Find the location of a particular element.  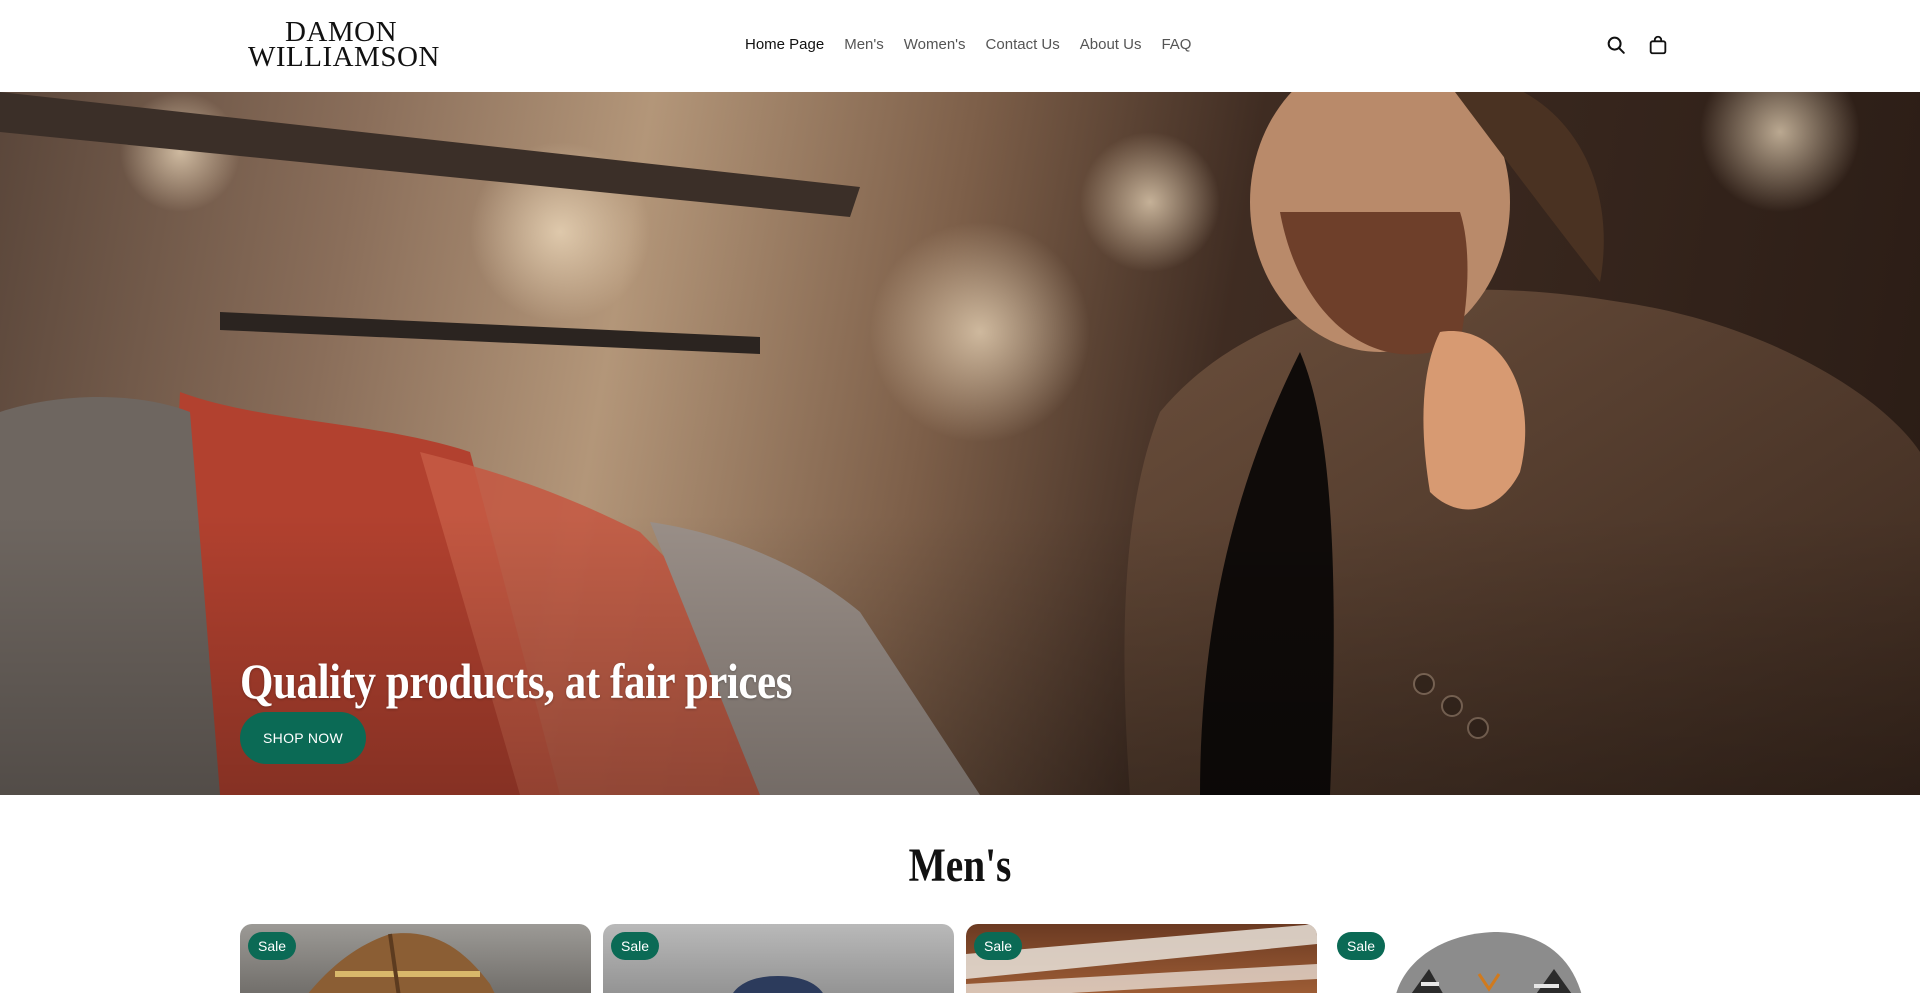

nav-mens: Men's is located at coordinates (864, 45).